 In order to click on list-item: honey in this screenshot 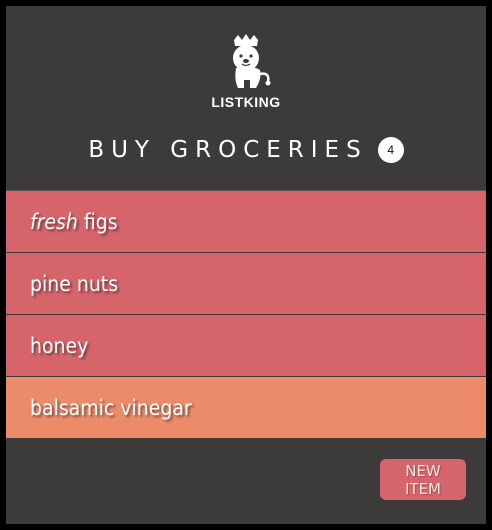, I will do `click(246, 346)`.